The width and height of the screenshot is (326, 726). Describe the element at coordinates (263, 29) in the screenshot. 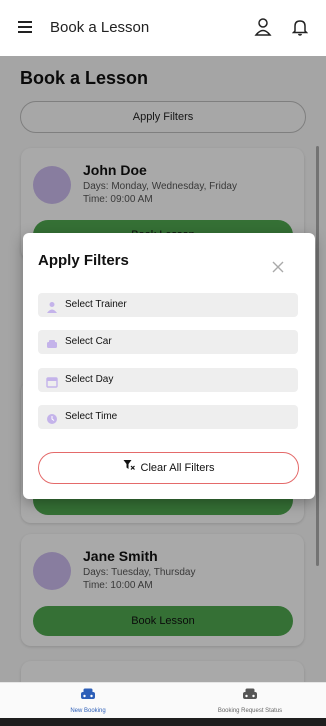

I see `user-icon` at that location.